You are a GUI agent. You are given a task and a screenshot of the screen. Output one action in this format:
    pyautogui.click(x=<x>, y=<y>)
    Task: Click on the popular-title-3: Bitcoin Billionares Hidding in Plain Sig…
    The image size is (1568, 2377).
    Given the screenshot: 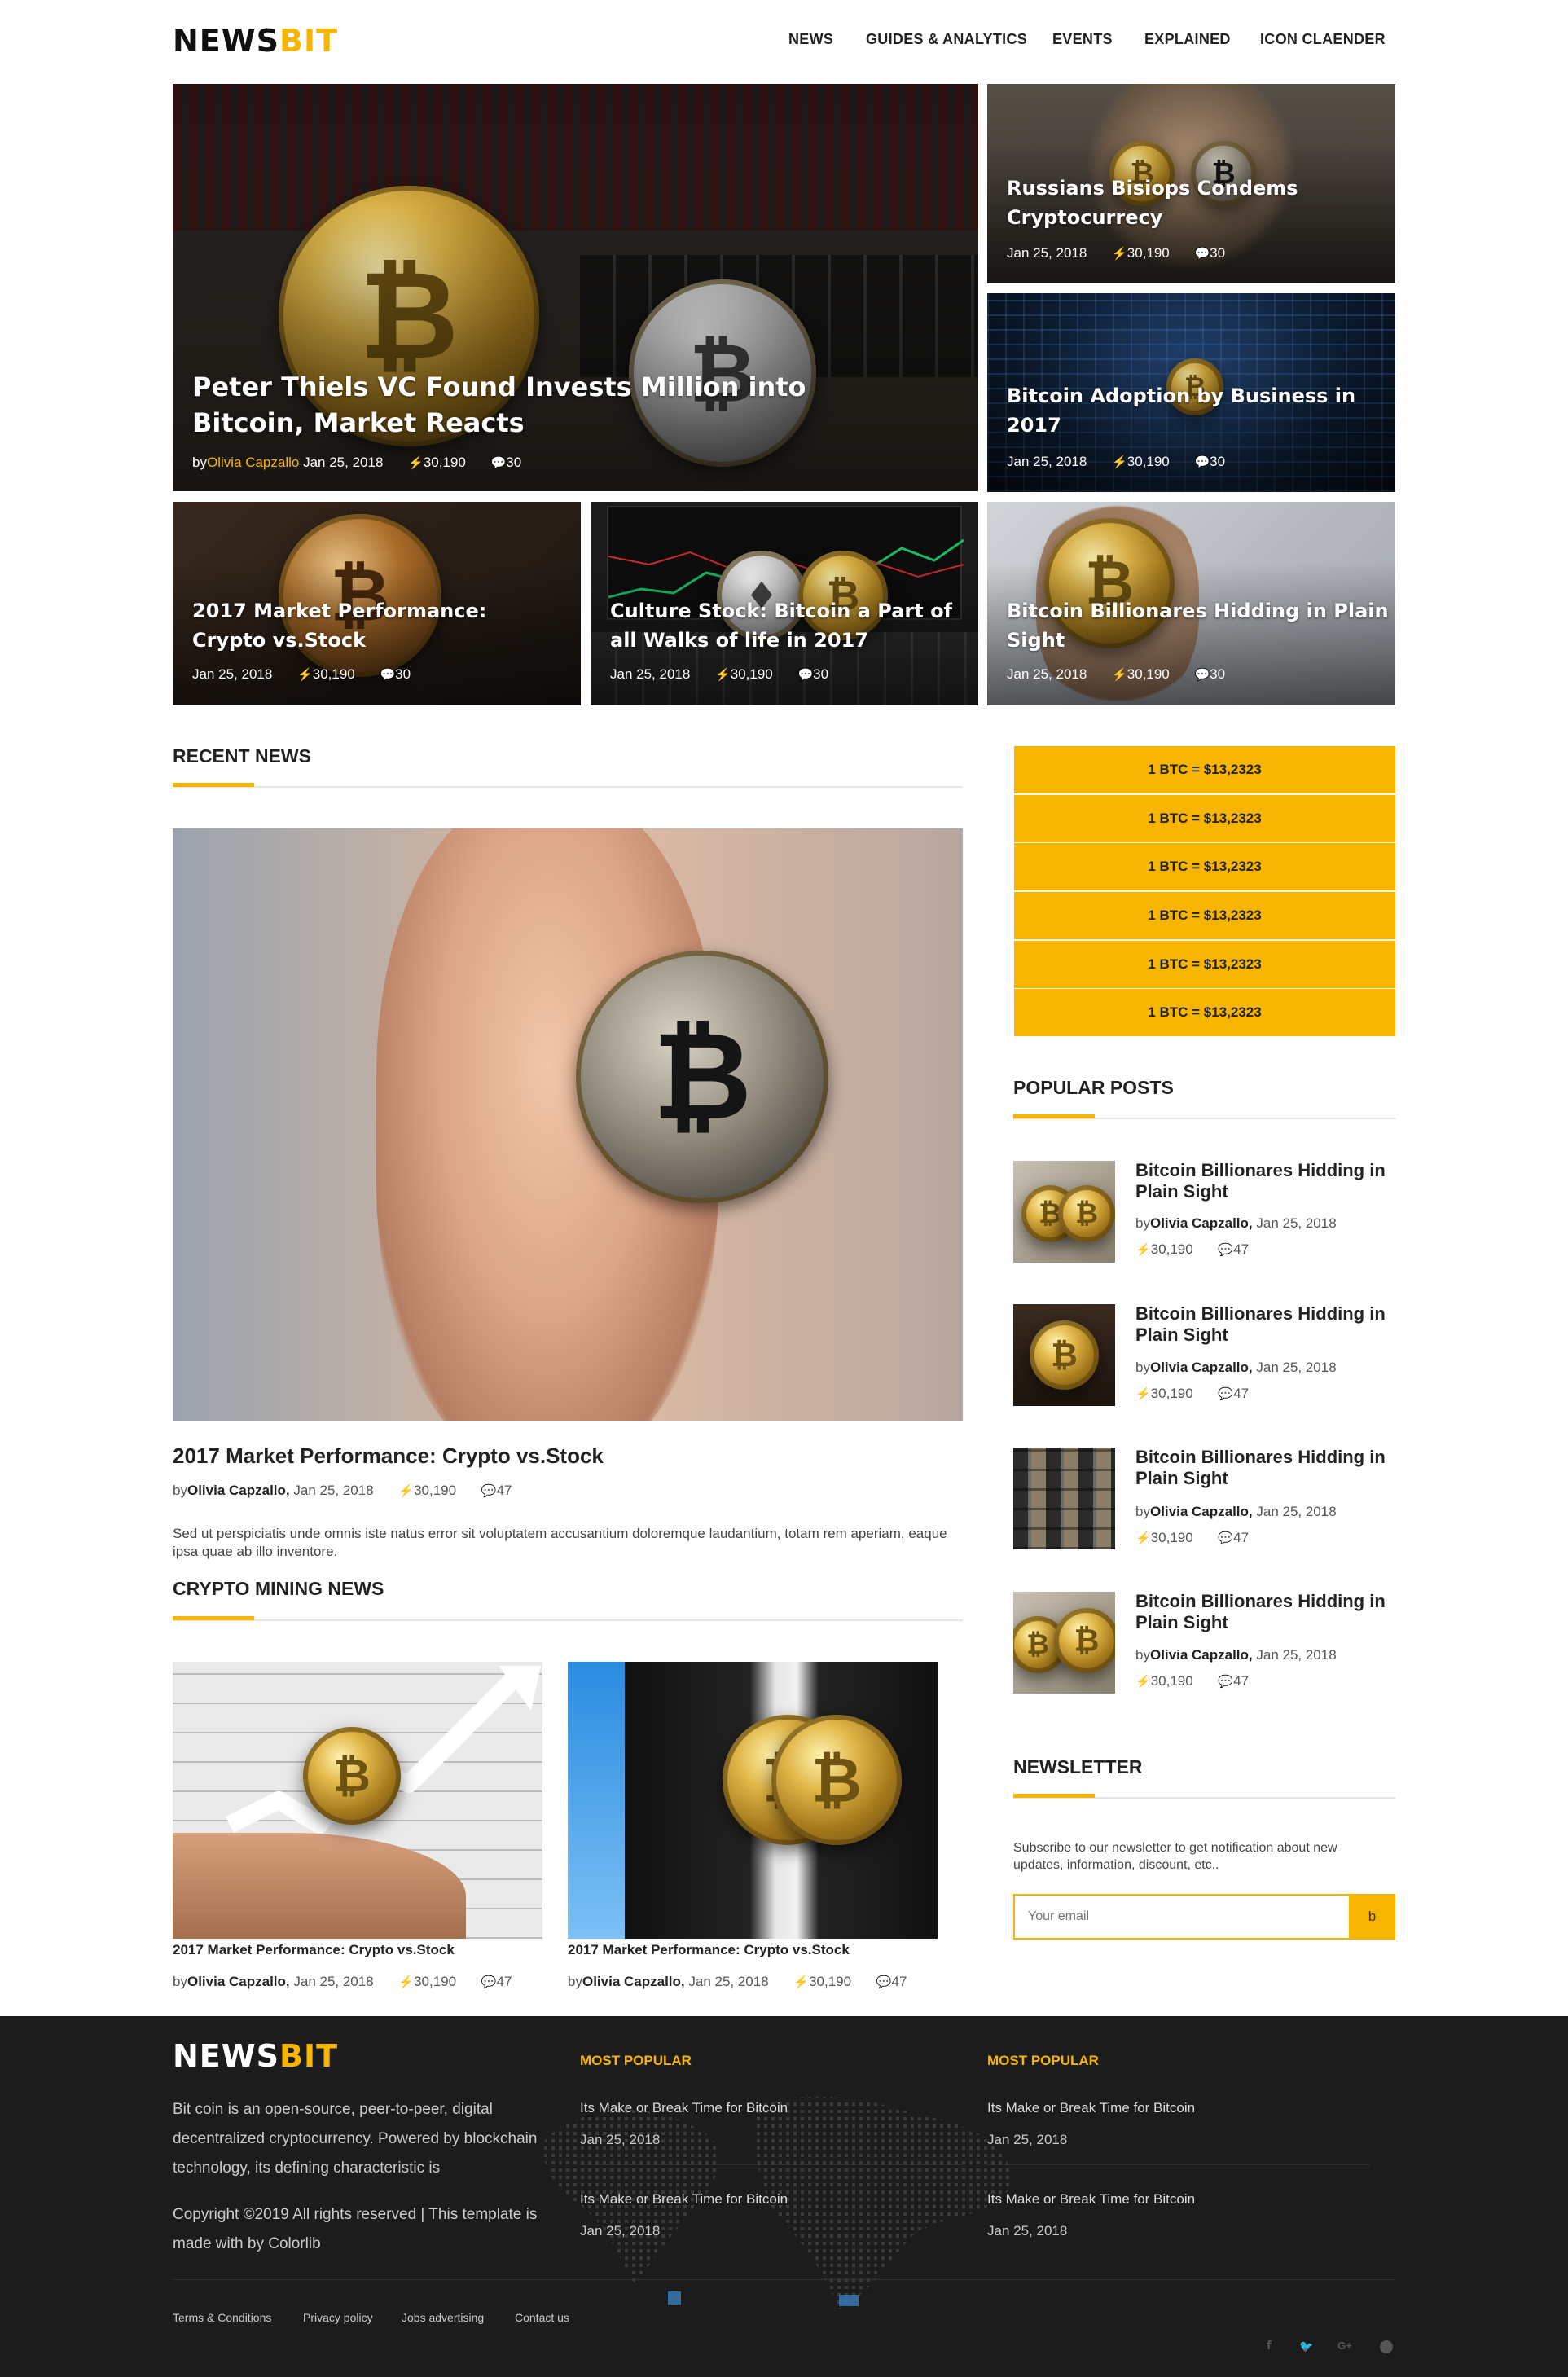 What is the action you would take?
    pyautogui.click(x=1269, y=1468)
    